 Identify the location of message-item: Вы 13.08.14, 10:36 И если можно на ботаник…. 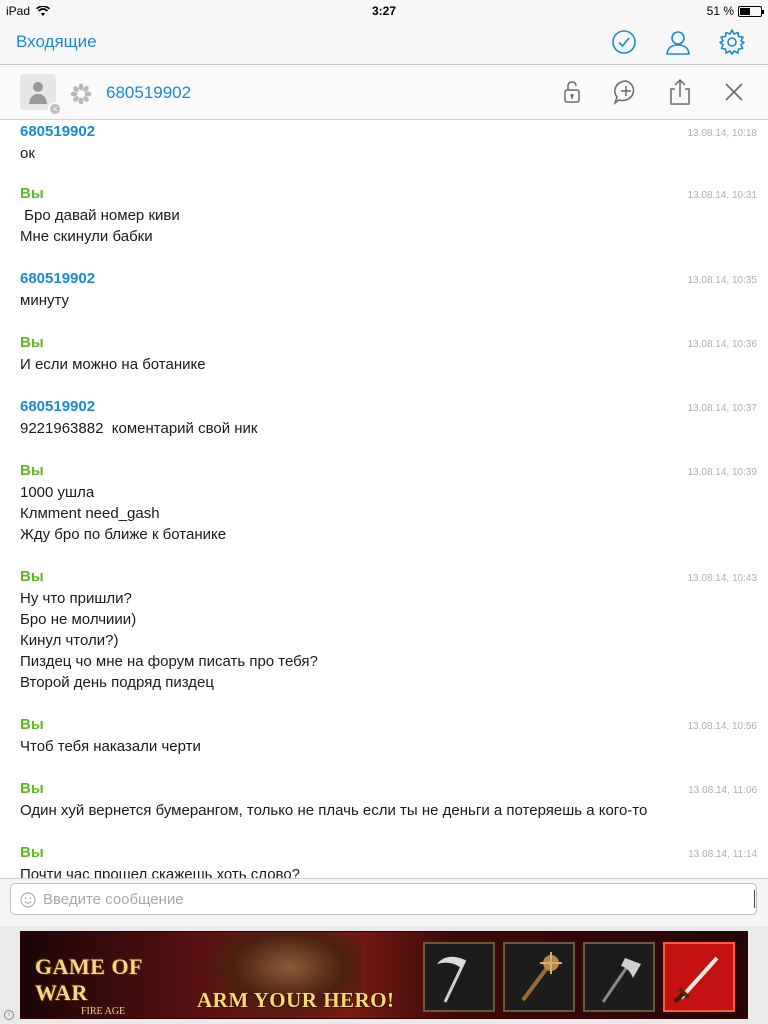
(384, 362).